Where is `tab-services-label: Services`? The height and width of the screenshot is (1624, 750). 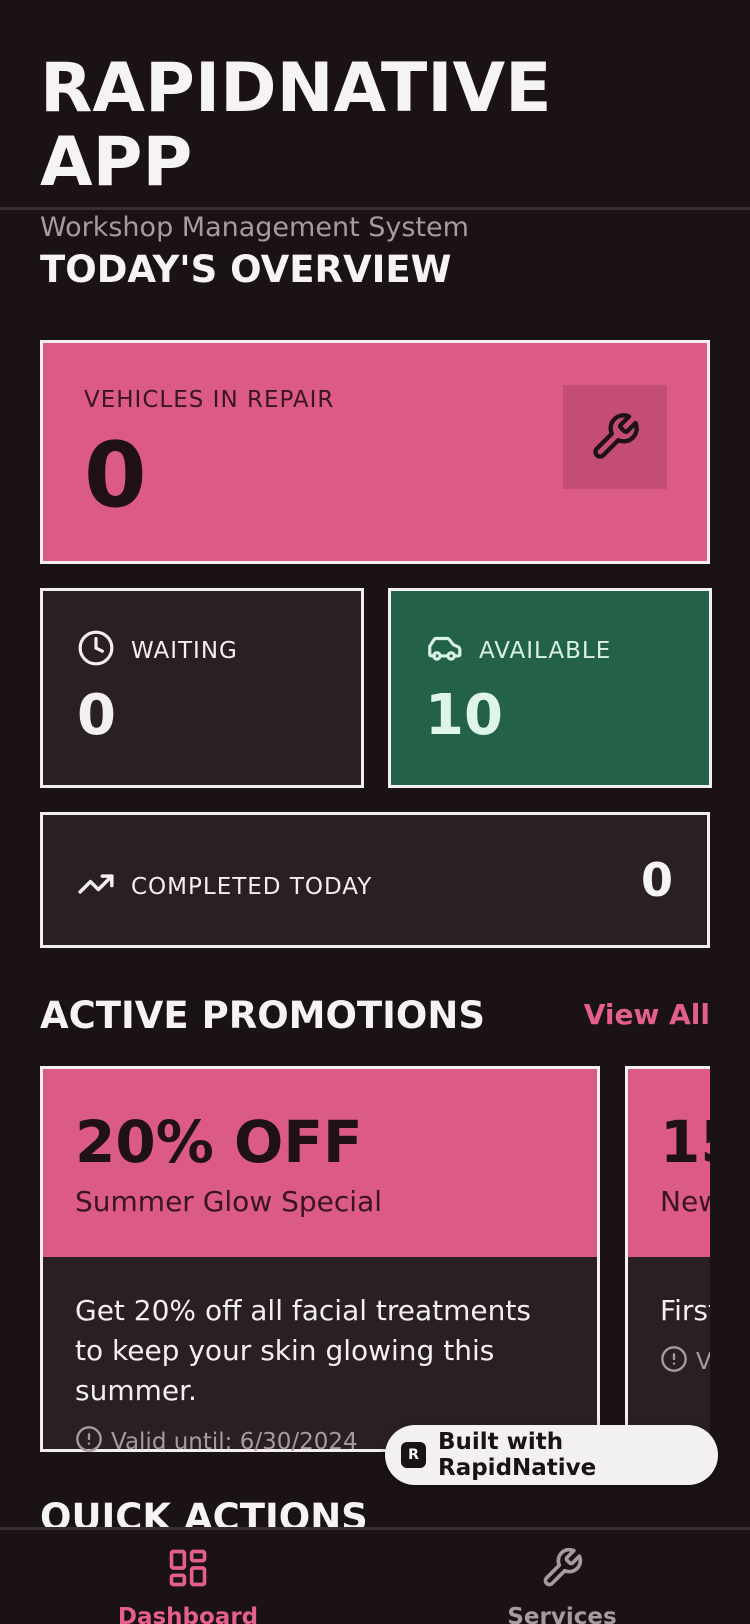 tab-services-label: Services is located at coordinates (562, 1614).